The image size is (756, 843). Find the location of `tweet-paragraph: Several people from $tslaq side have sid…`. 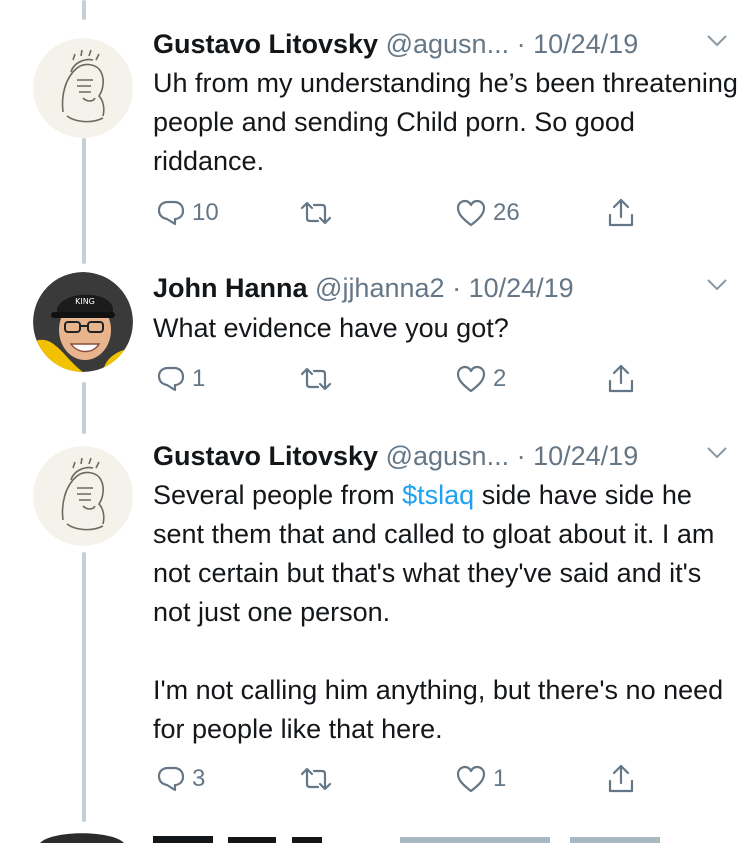

tweet-paragraph: Several people from $tslaq side have sid… is located at coordinates (448, 554).